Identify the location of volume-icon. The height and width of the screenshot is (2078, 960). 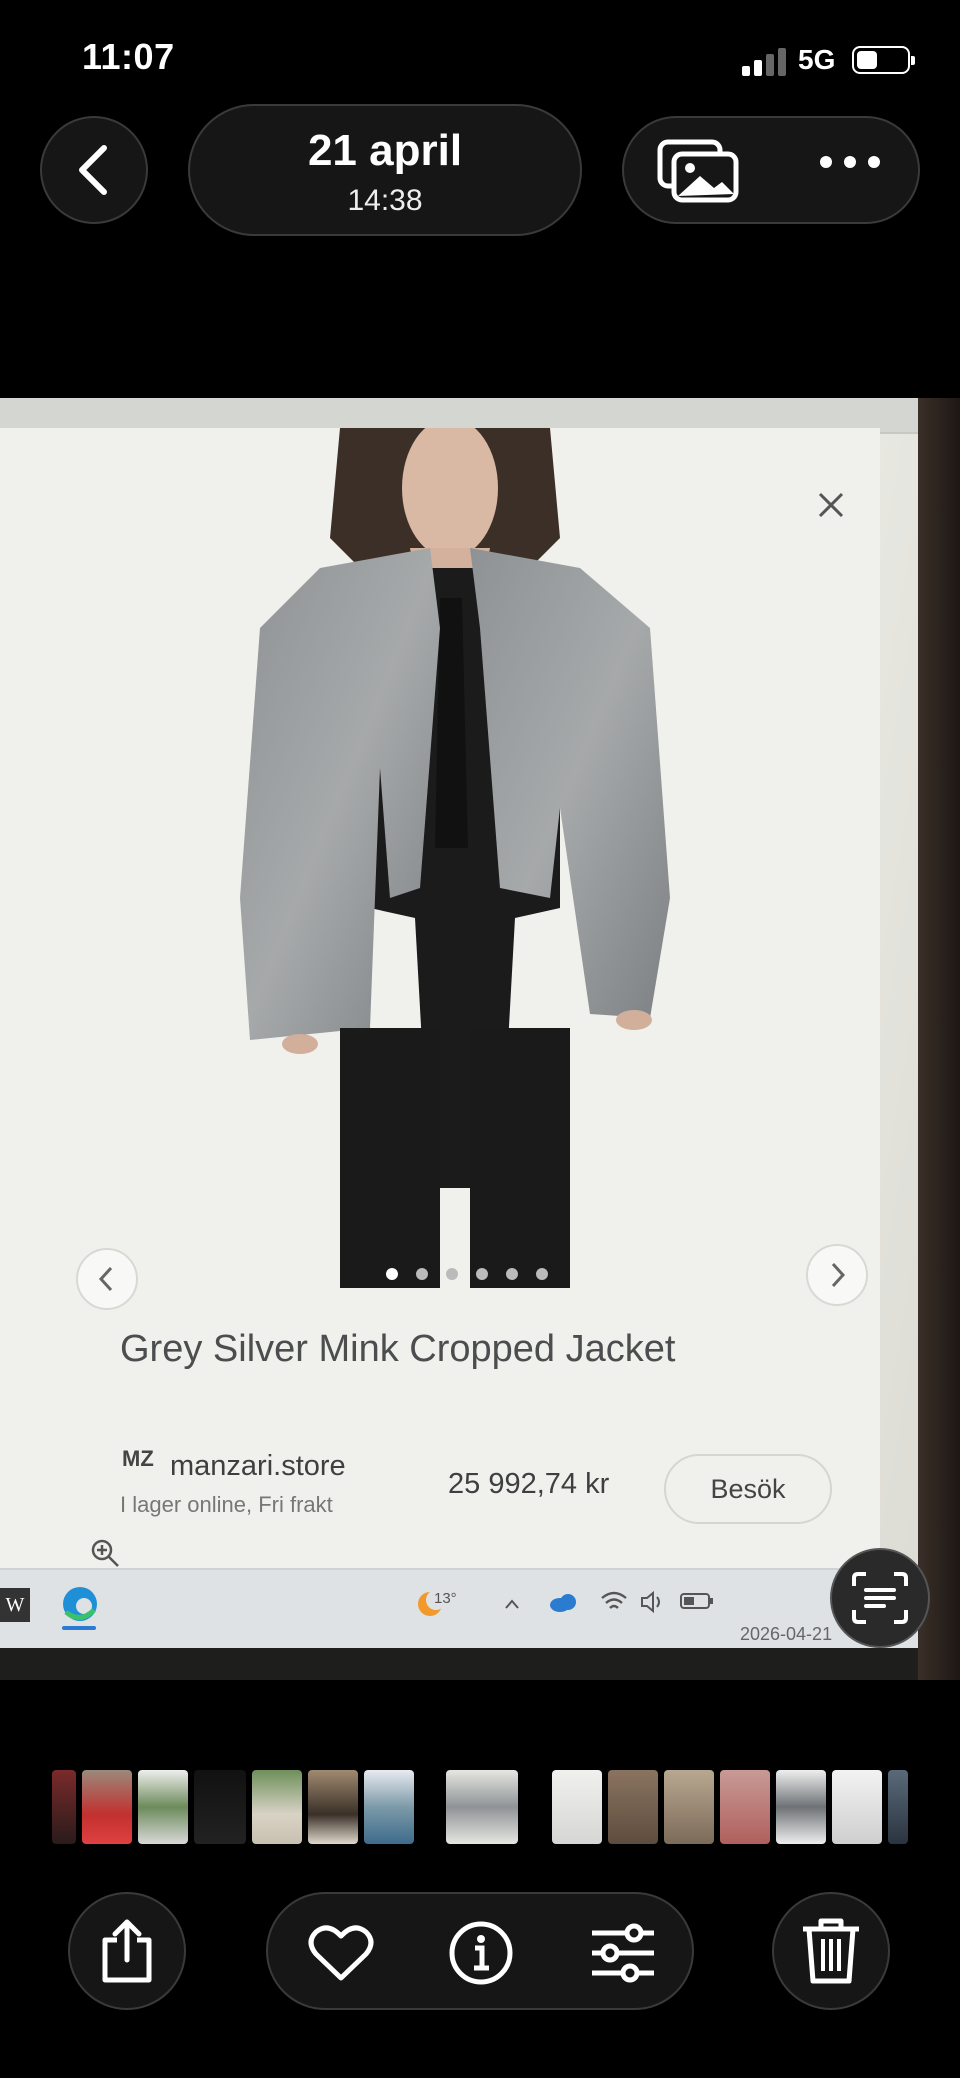
(653, 1602).